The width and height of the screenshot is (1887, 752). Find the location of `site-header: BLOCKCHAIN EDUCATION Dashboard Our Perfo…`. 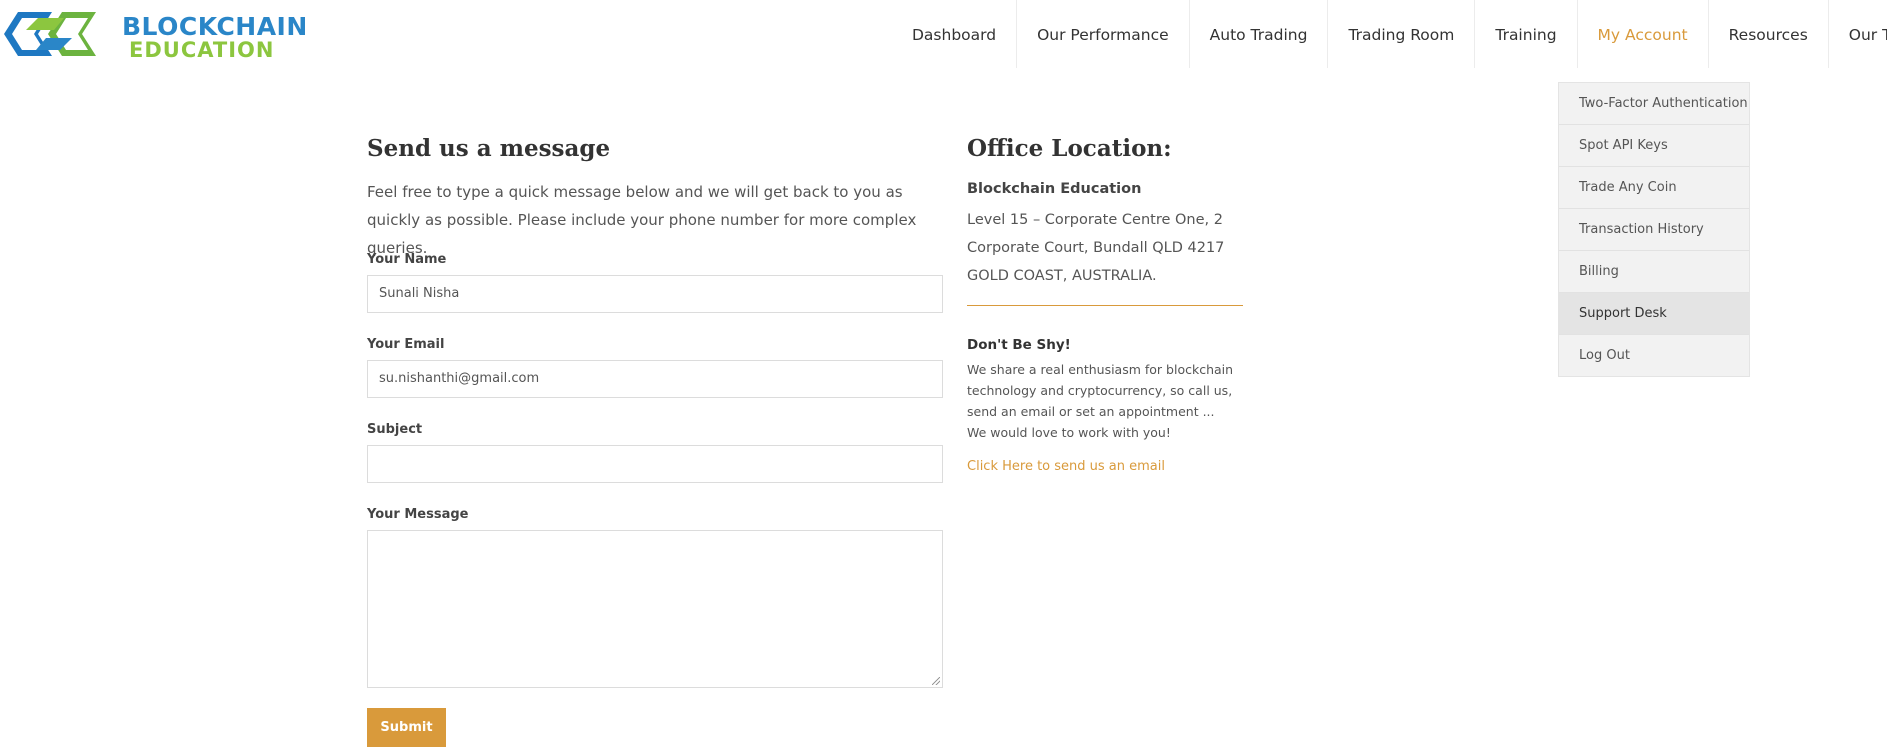

site-header: BLOCKCHAIN EDUCATION Dashboard Our Perfo… is located at coordinates (943, 34).